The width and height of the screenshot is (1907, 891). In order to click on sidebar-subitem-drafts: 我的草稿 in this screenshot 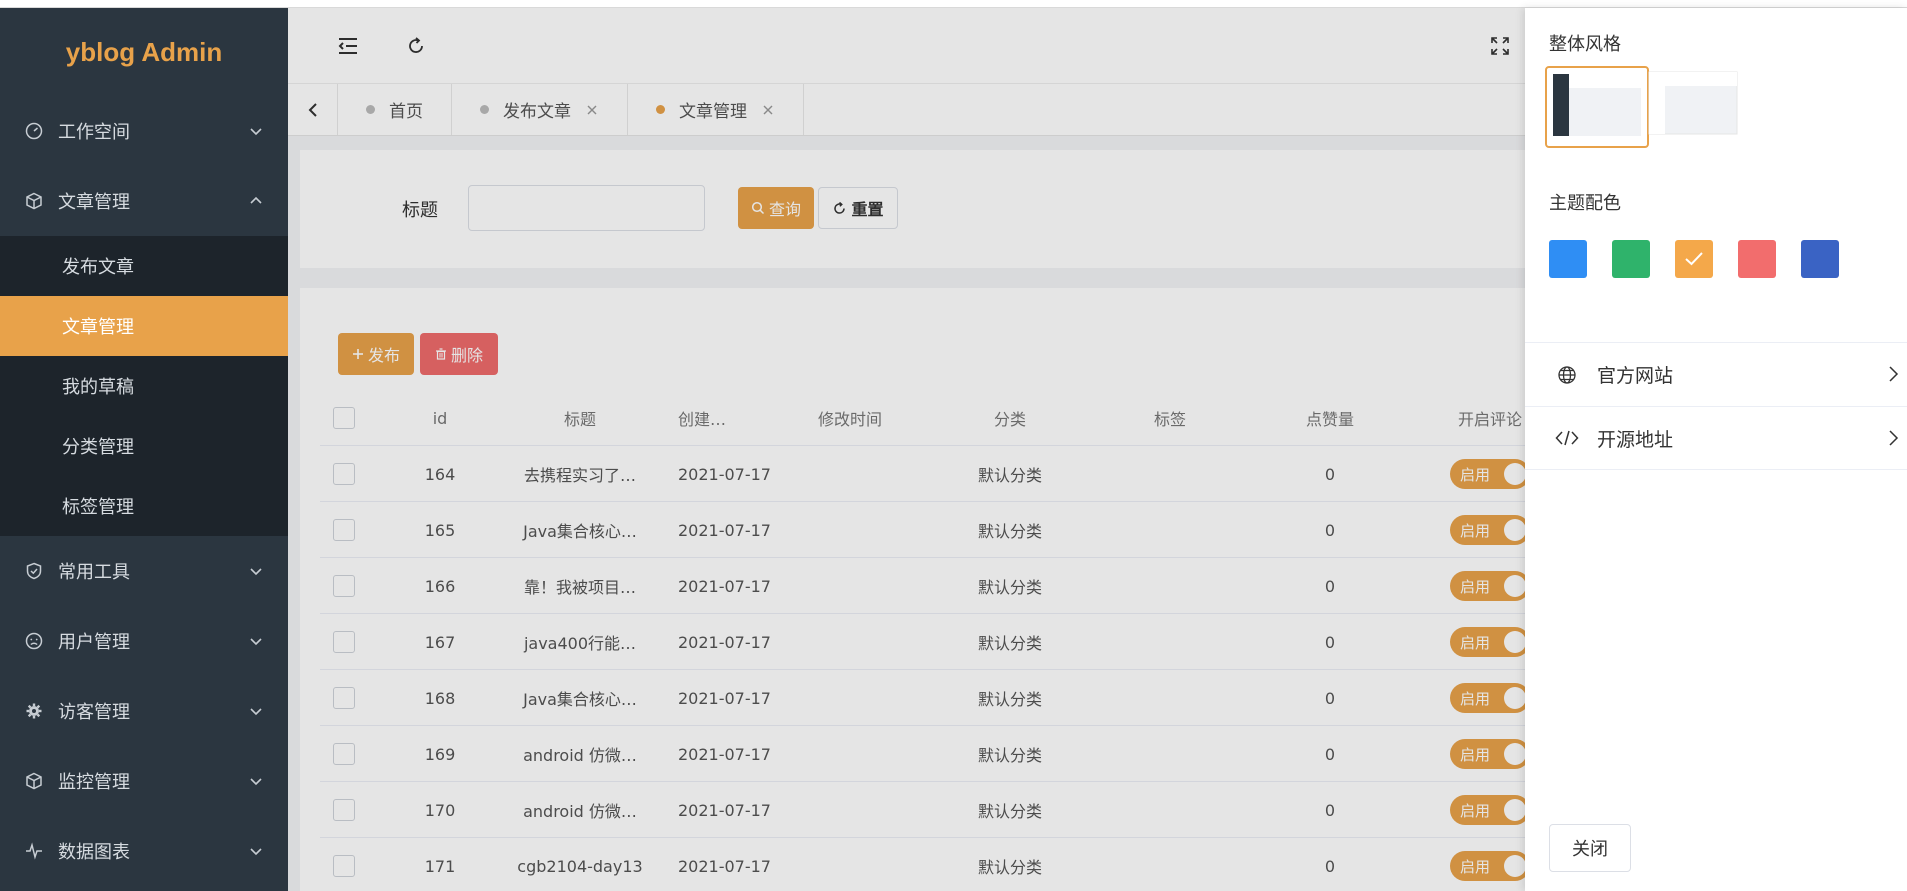, I will do `click(144, 386)`.